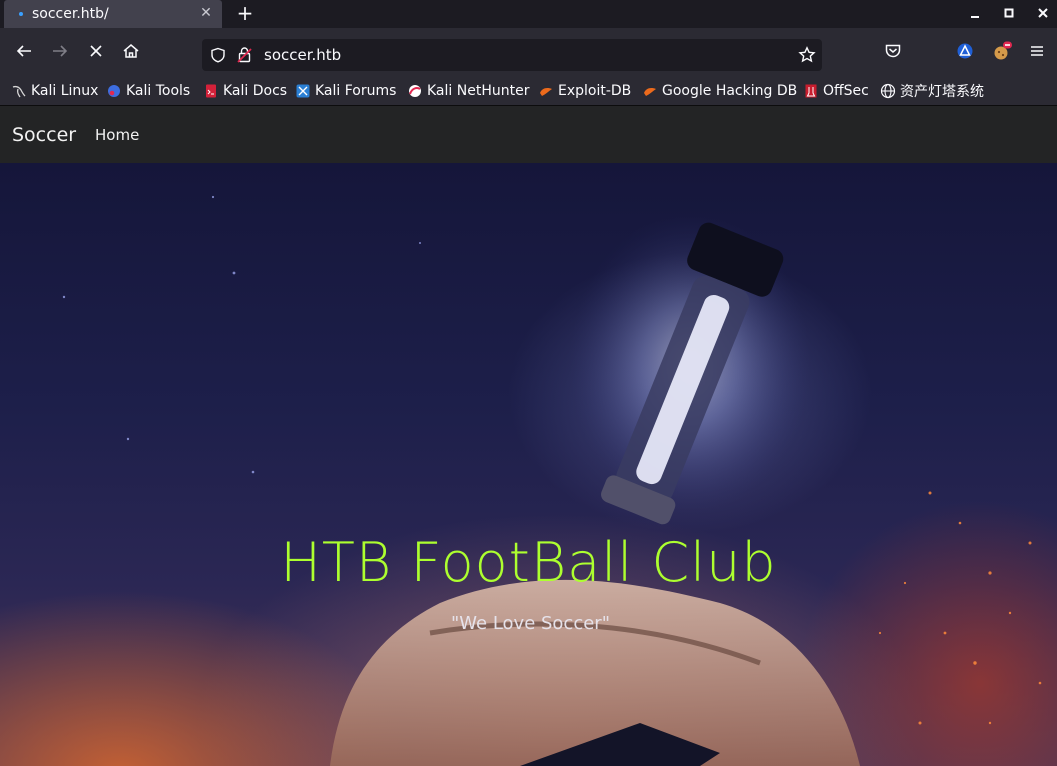 The image size is (1057, 766). Describe the element at coordinates (255, 91) in the screenshot. I see `bookmark-label: Kali Docs` at that location.